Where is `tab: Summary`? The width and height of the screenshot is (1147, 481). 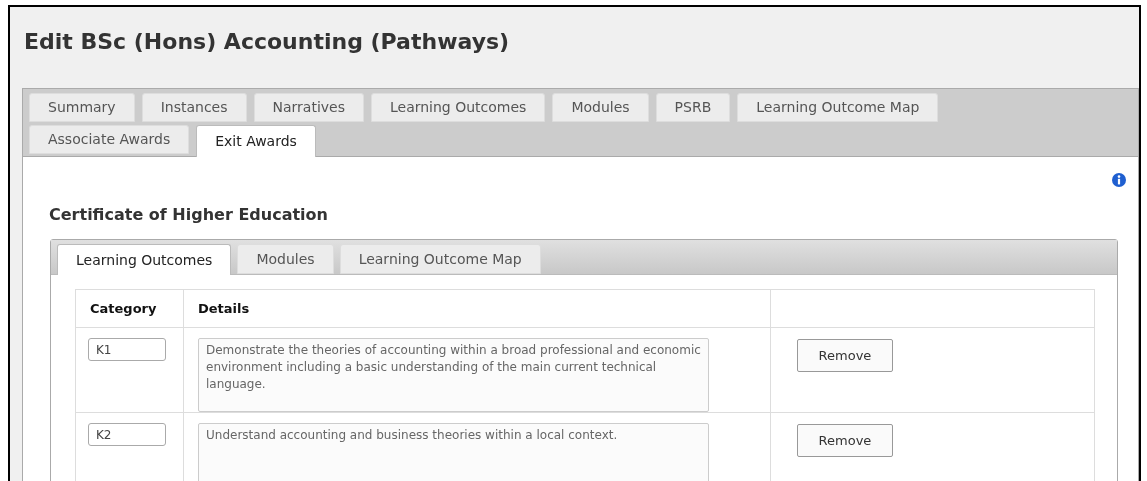 tab: Summary is located at coordinates (82, 107).